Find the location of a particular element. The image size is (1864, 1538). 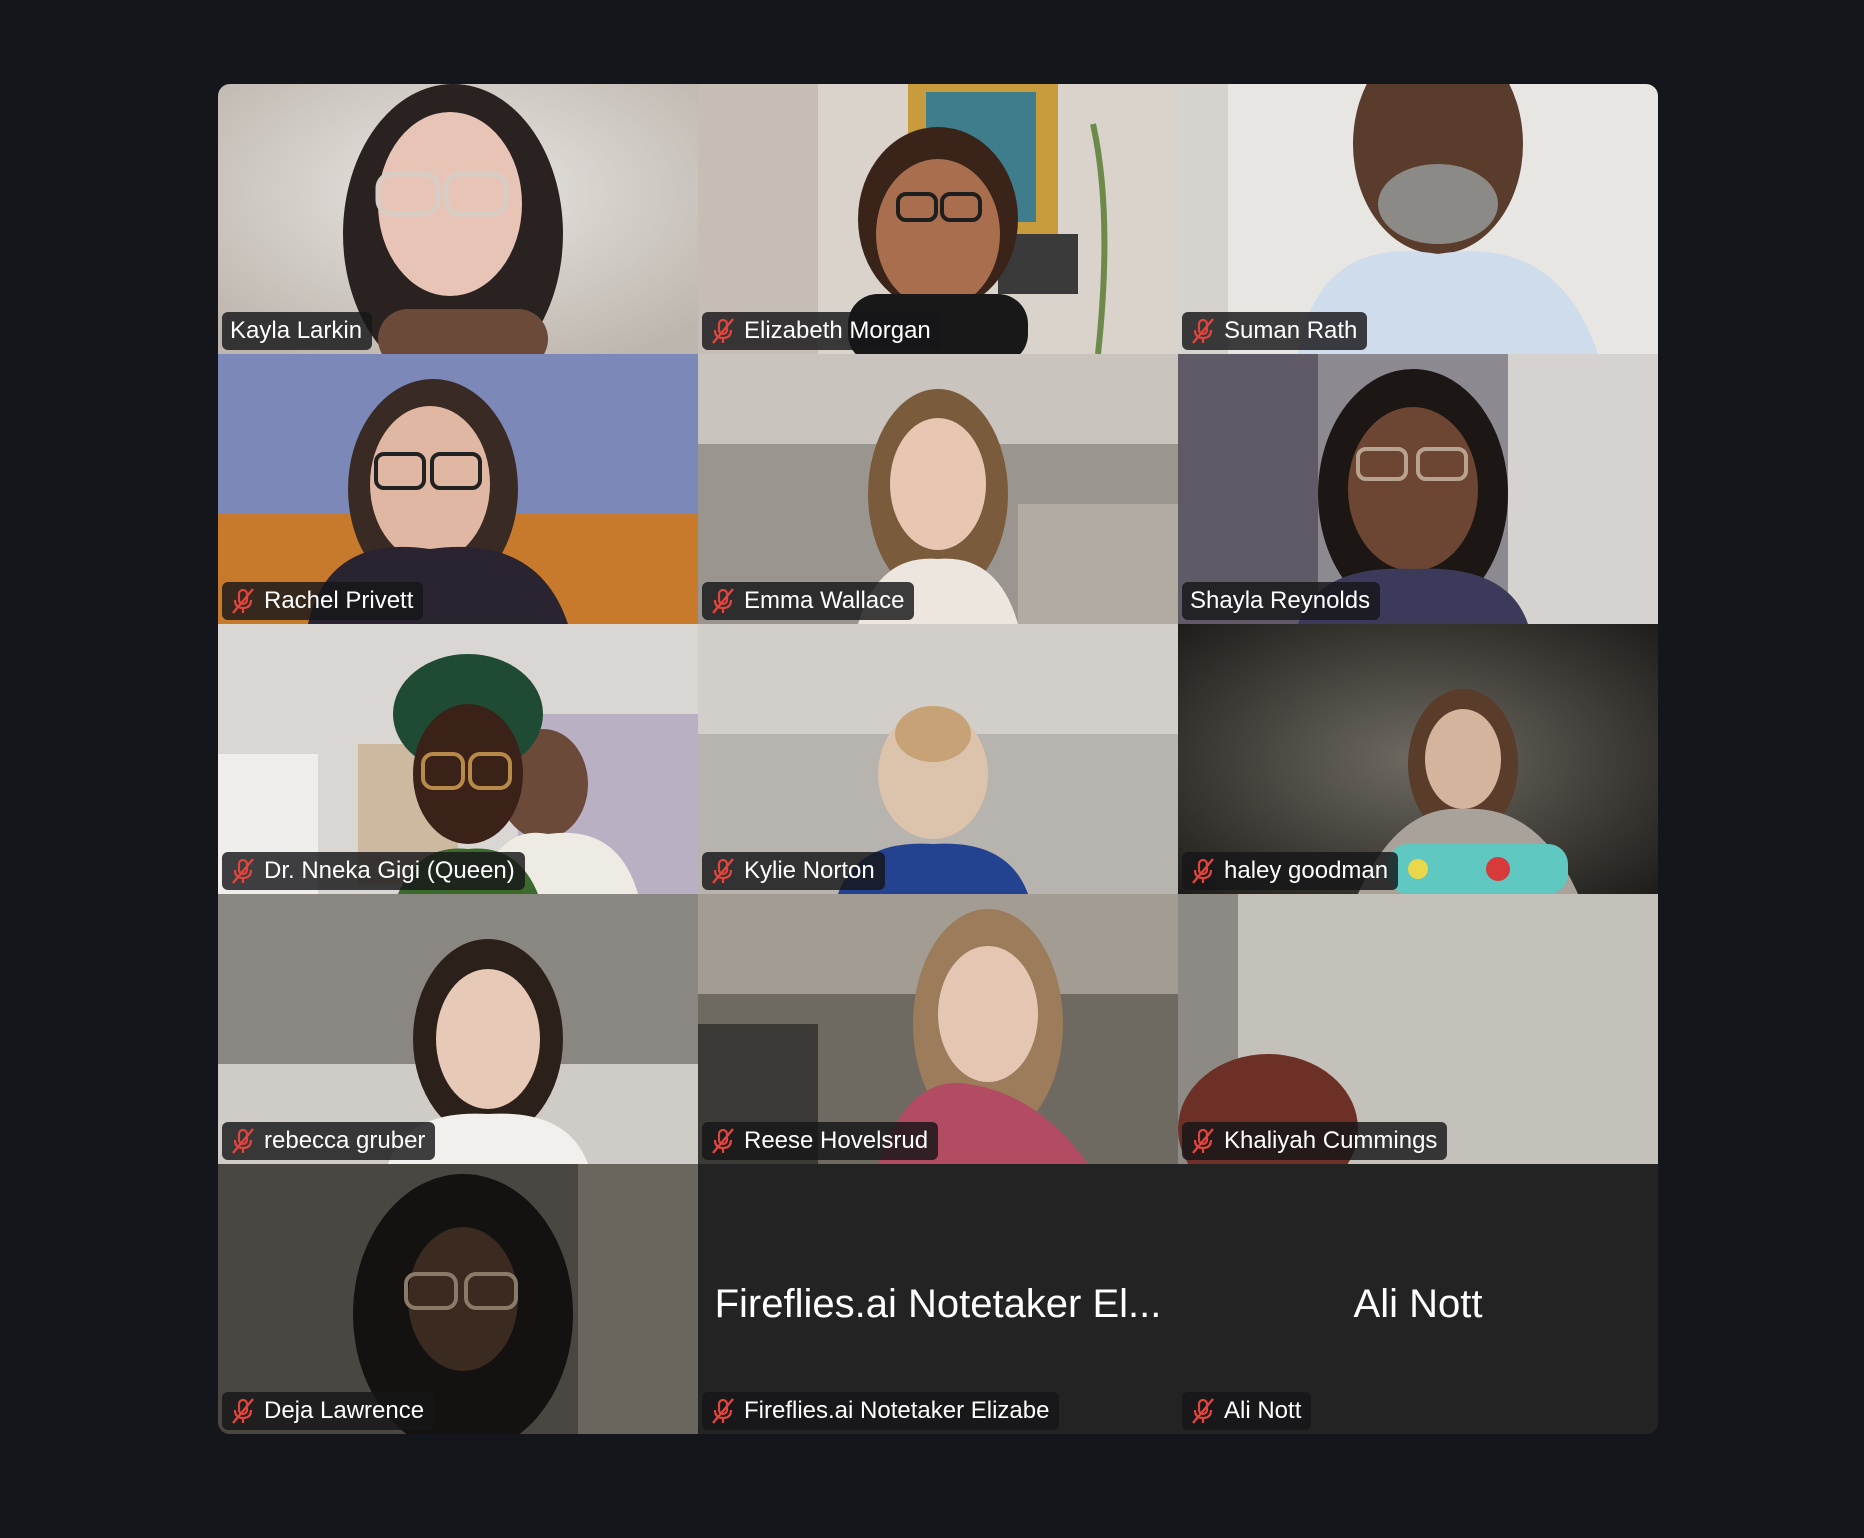

participant-tile: Kylie Norton is located at coordinates (938, 759).